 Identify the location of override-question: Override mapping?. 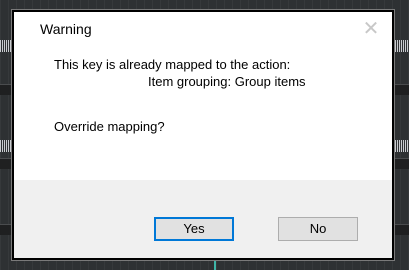
(109, 126).